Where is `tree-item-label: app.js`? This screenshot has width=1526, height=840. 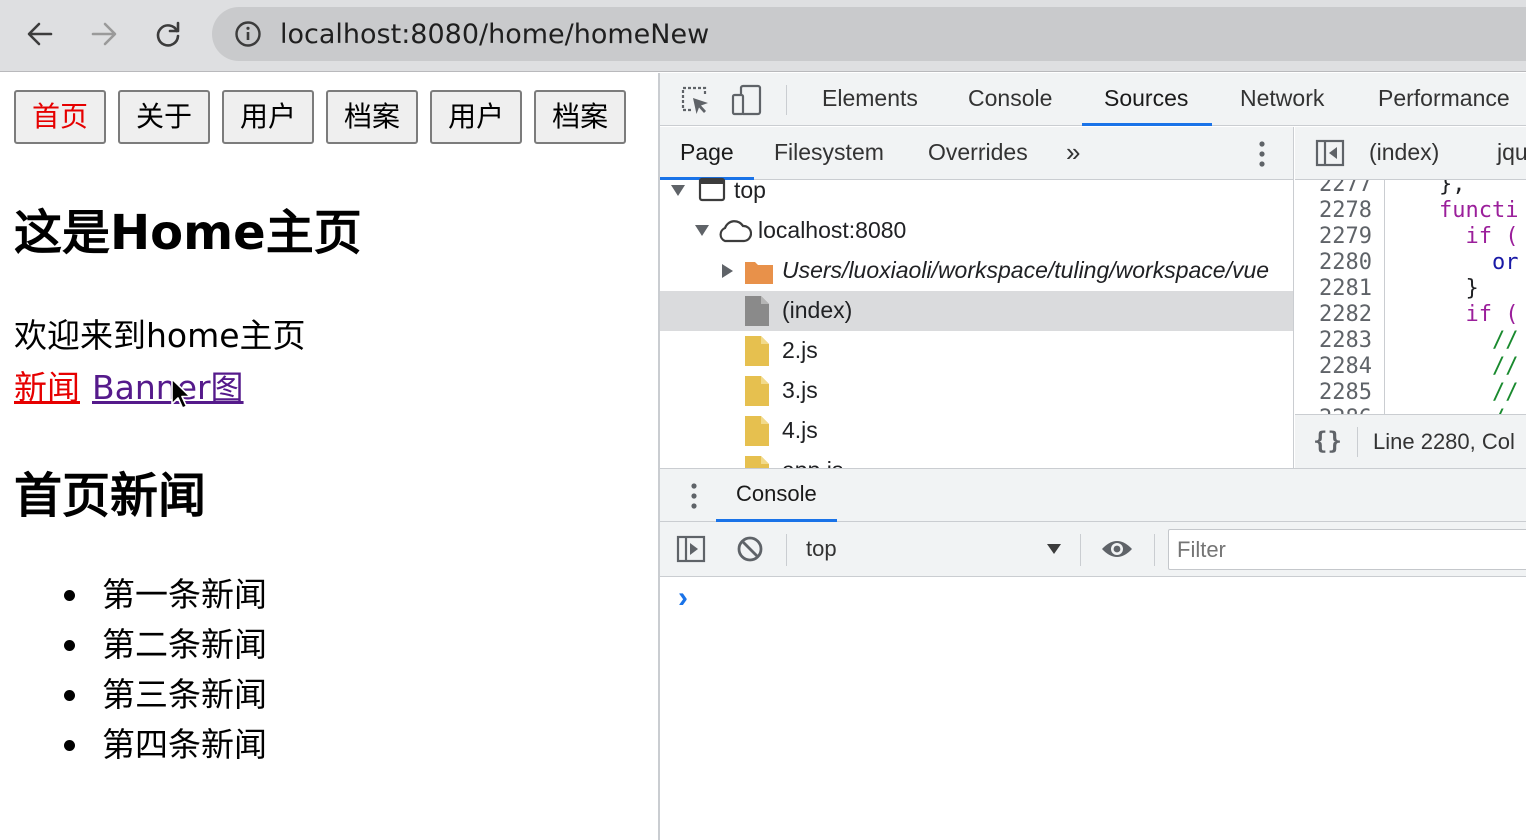 tree-item-label: app.js is located at coordinates (812, 462).